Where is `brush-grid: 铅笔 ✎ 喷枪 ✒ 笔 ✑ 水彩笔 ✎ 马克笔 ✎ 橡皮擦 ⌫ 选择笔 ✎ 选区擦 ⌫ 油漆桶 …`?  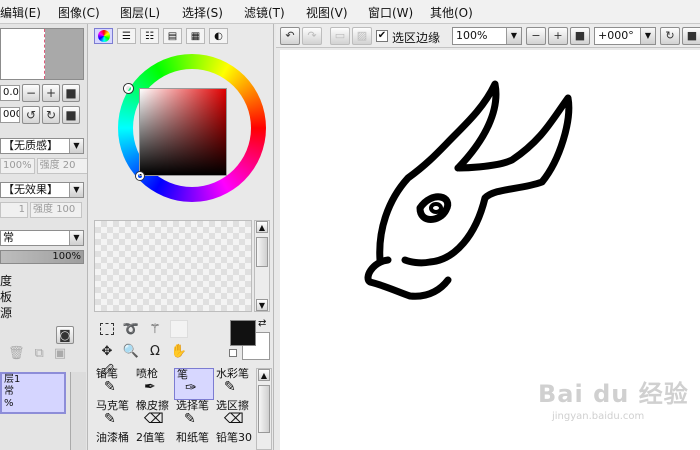
brush-grid: 铅笔 ✎ 喷枪 ✒ 笔 ✑ 水彩笔 ✎ 马克笔 ✎ 橡皮擦 ⌫ 选择笔 ✎ 选区擦 ⌫ 油漆桶 … is located at coordinates (174, 409).